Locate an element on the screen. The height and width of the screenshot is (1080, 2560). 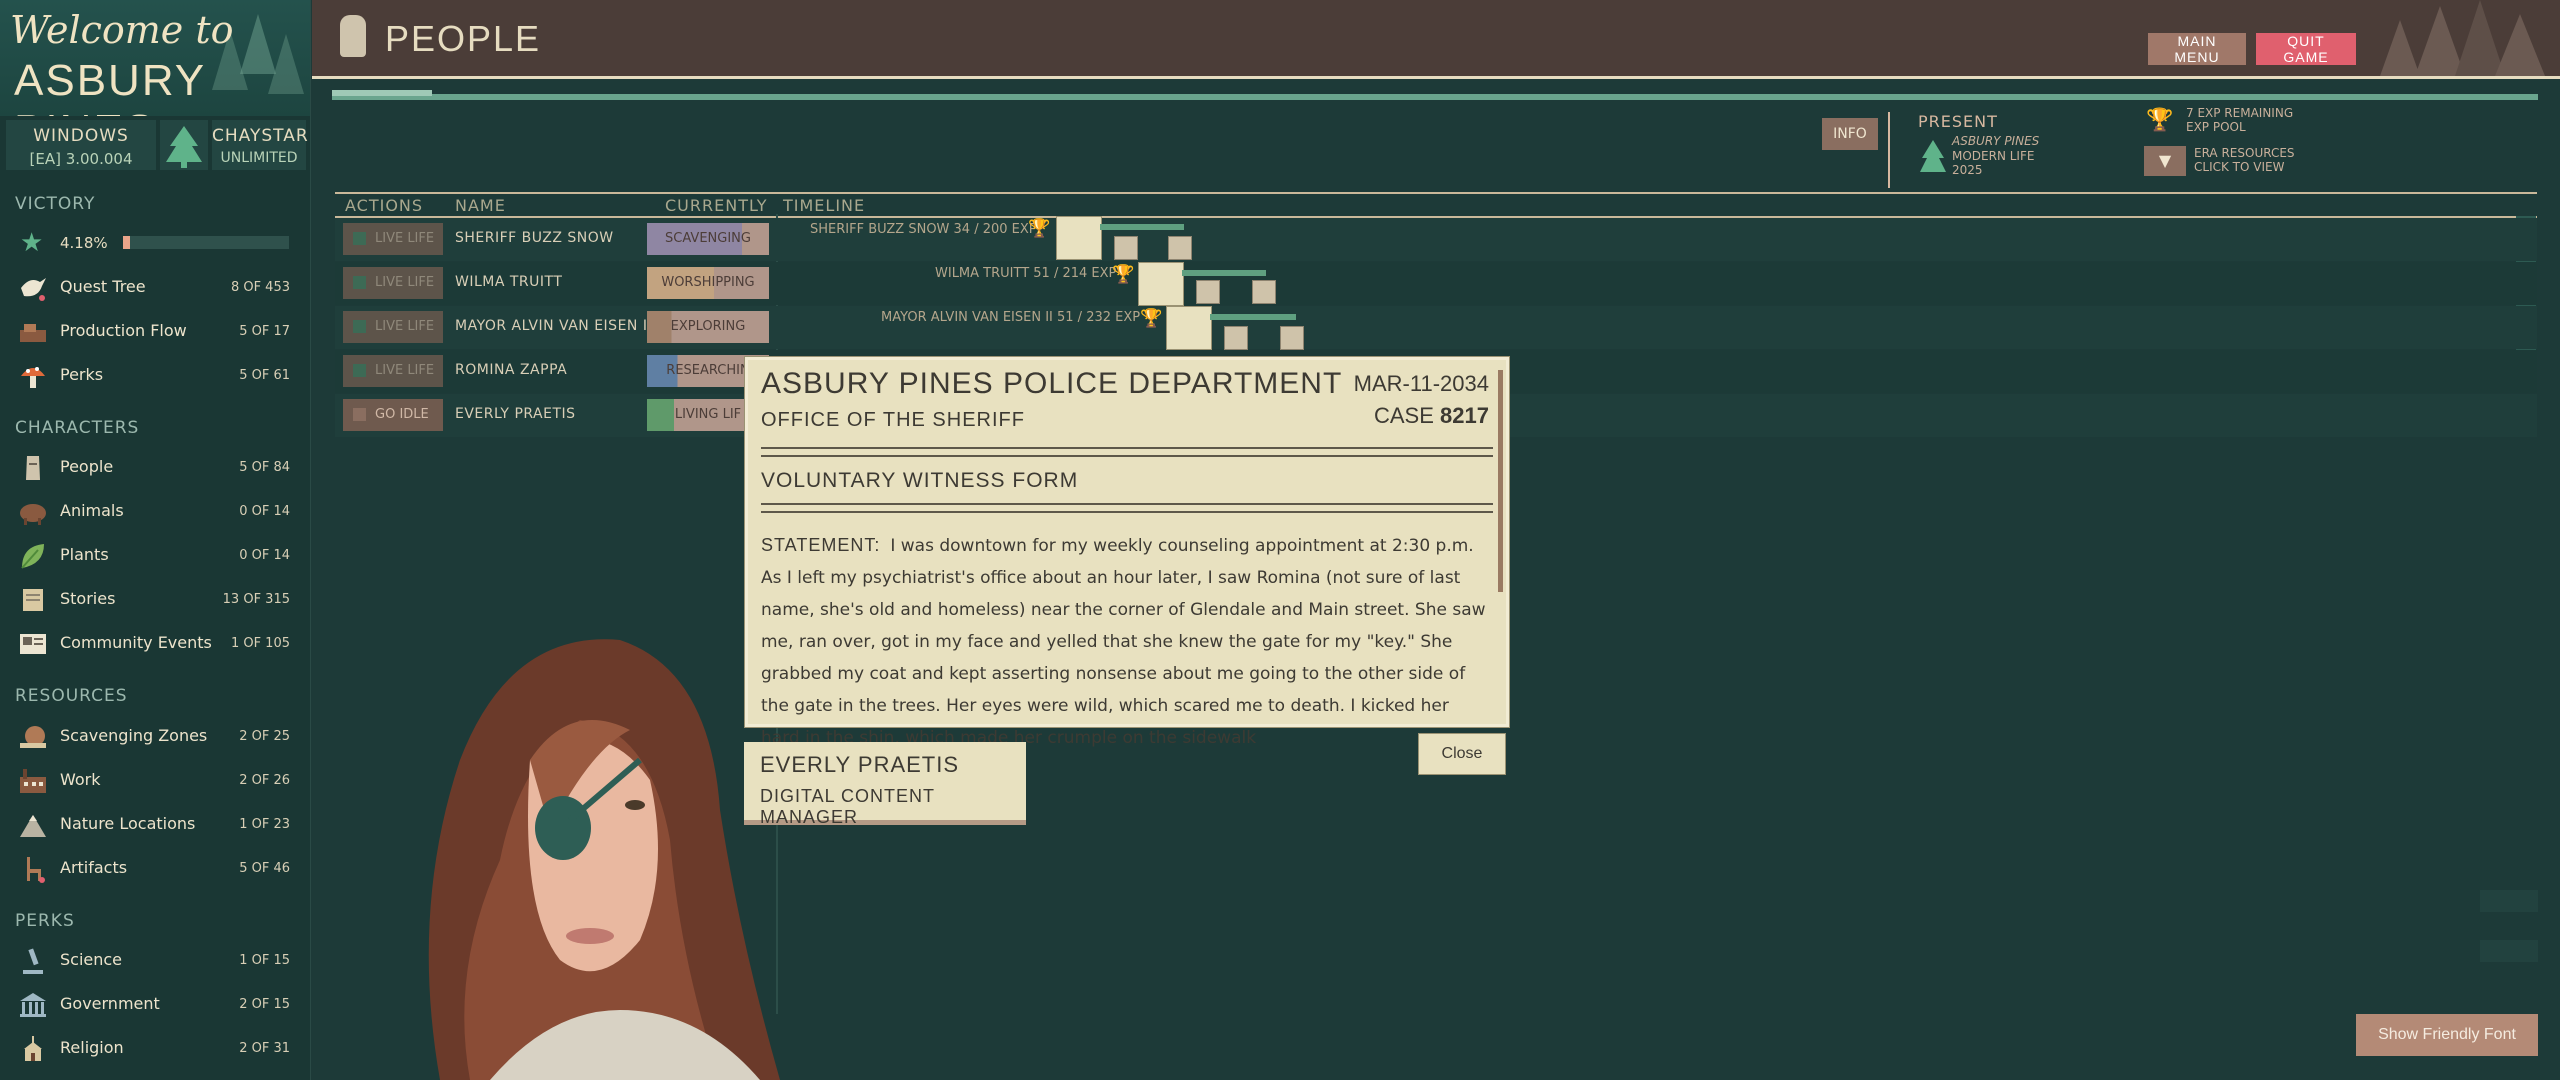
sidebar-item-label: People is located at coordinates (87, 466).